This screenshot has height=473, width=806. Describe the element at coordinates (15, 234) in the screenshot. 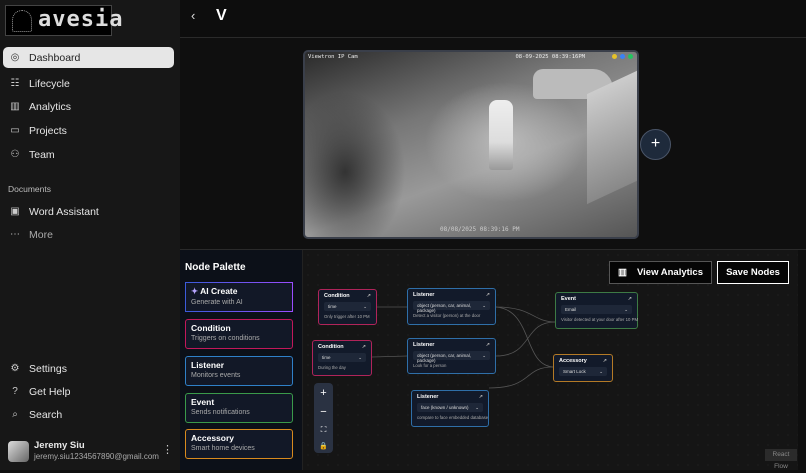

I see `ellipsis-icon: ⋯` at that location.